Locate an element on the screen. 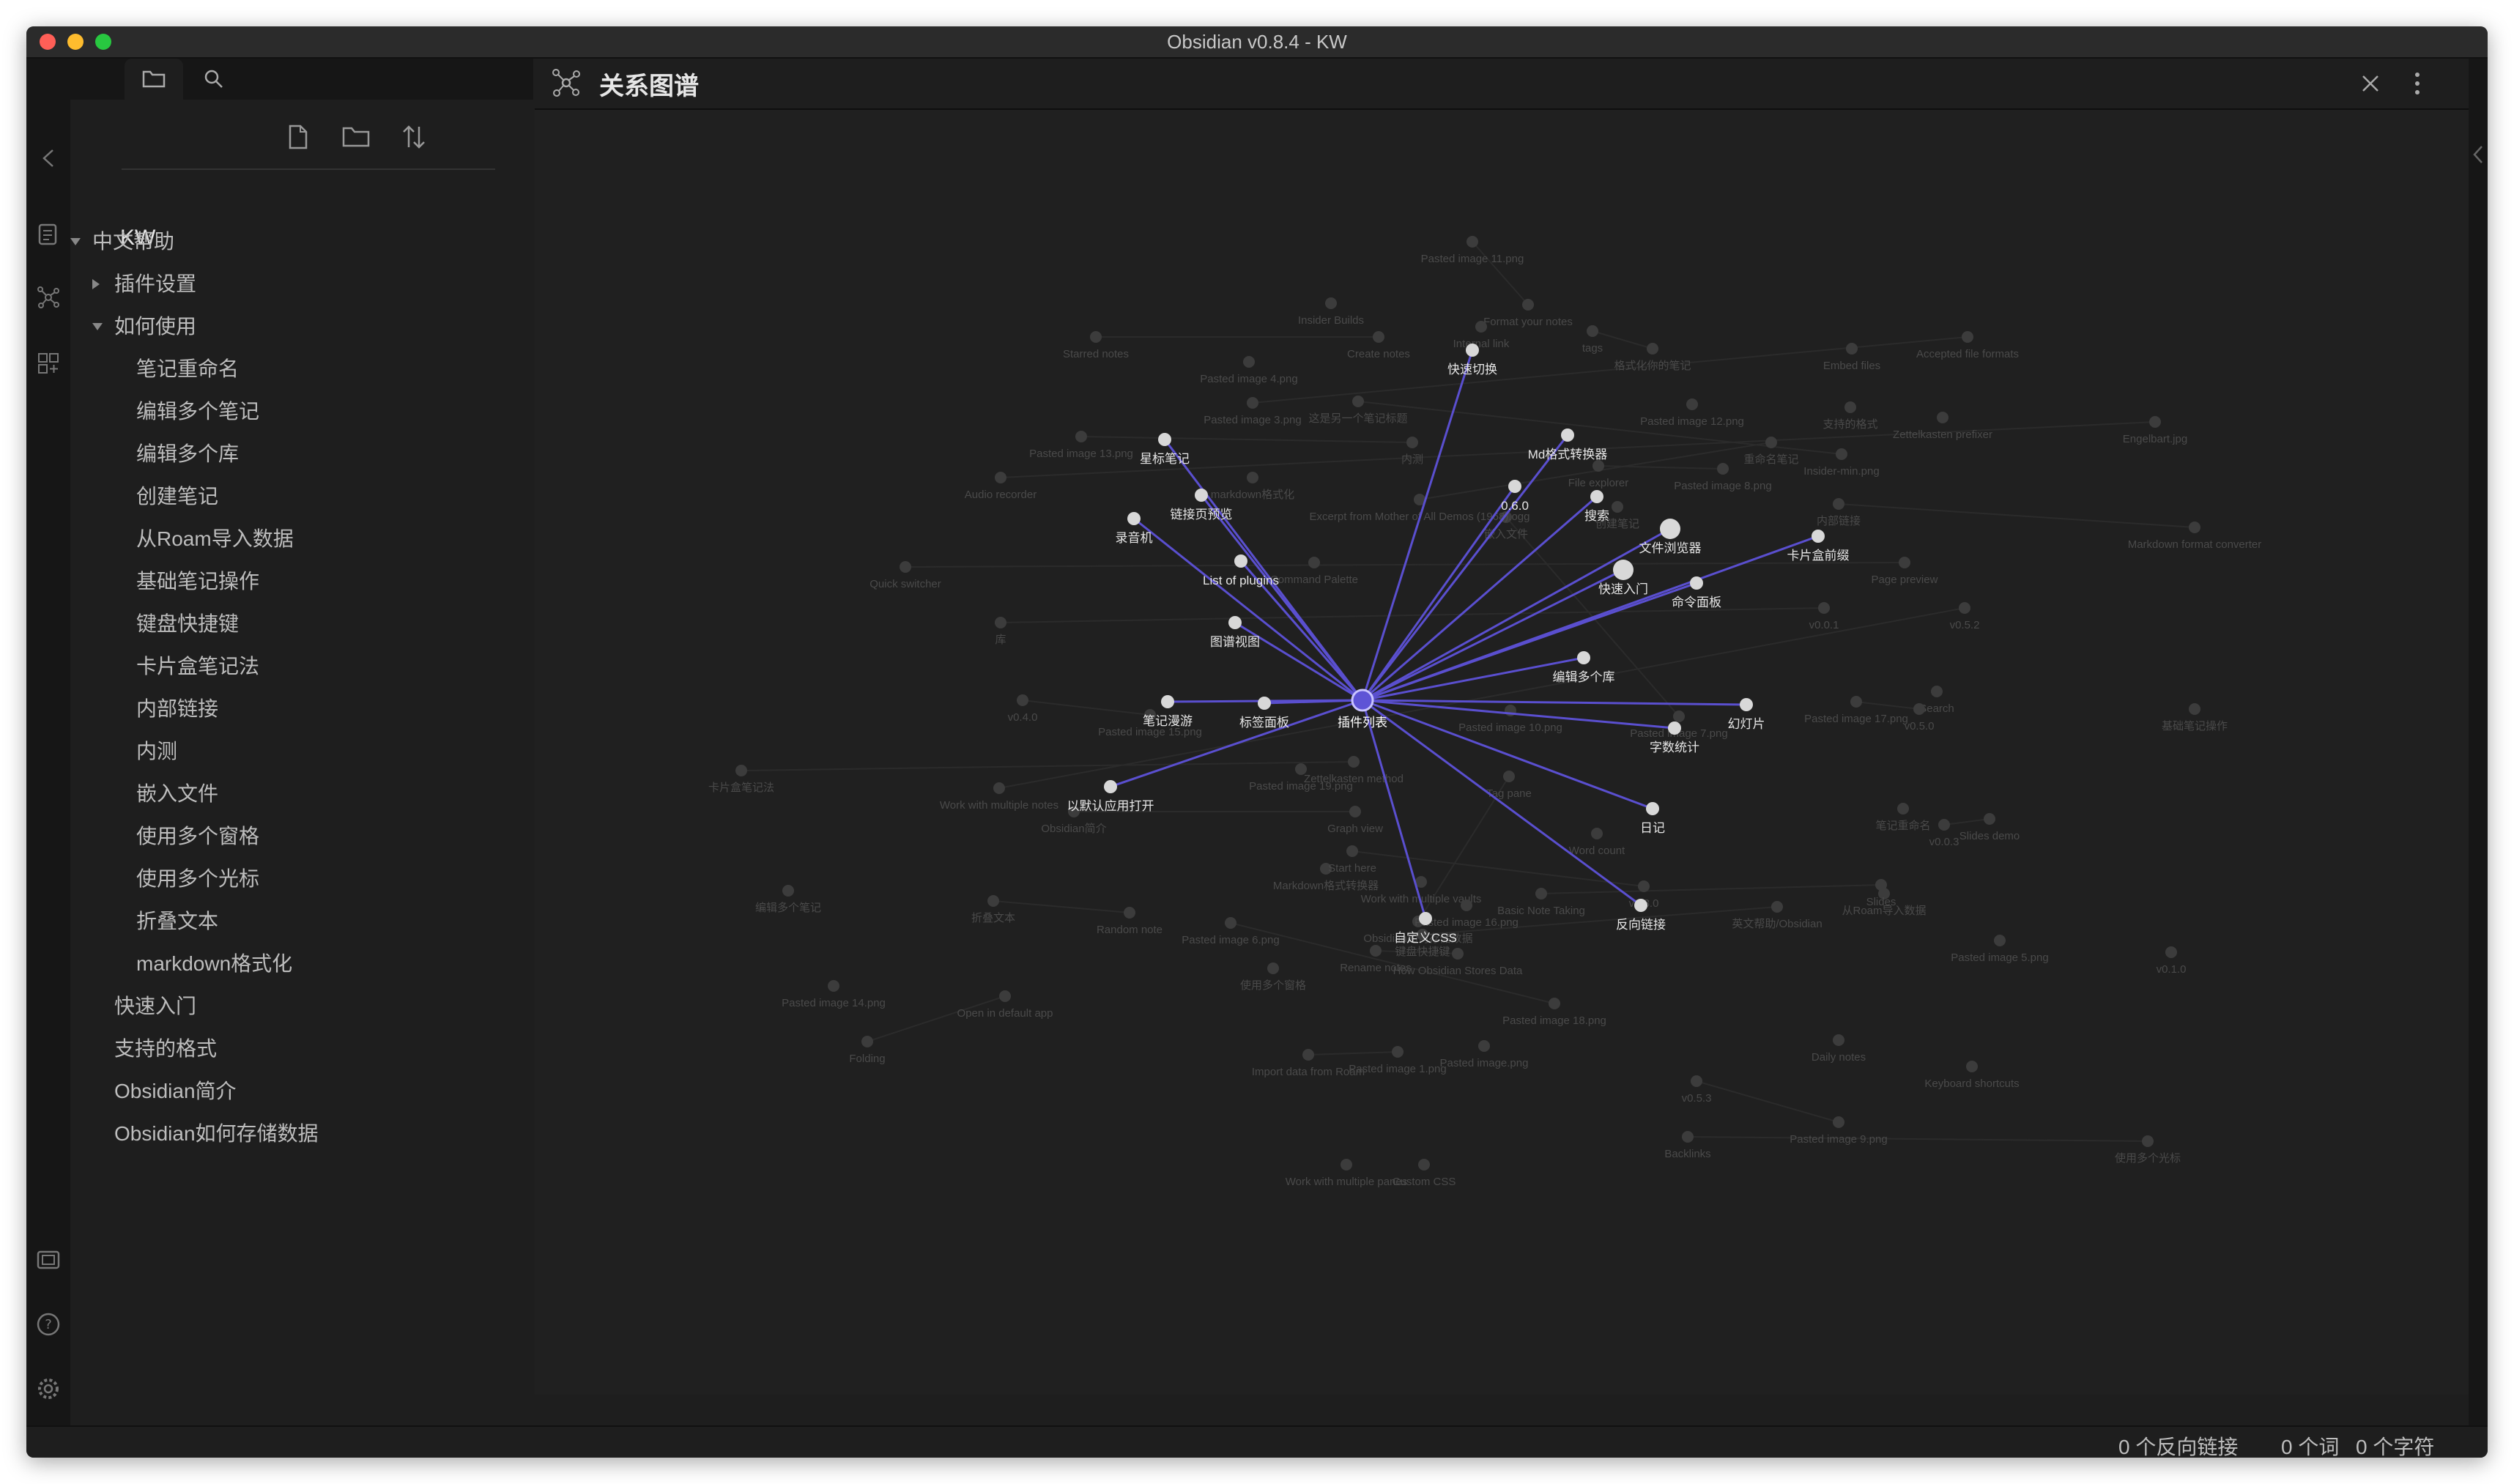 The width and height of the screenshot is (2514, 1484). new-note-icon is located at coordinates (298, 137).